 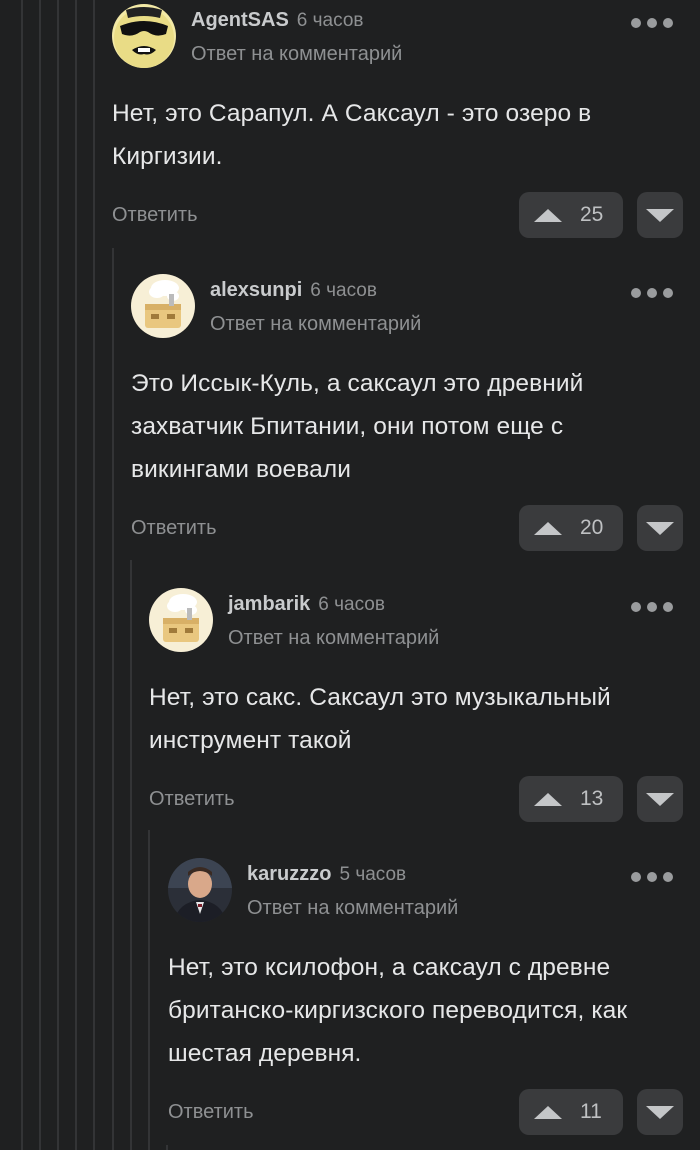 What do you see at coordinates (407, 528) in the screenshot?
I see `comment-actions: Ответить 20` at bounding box center [407, 528].